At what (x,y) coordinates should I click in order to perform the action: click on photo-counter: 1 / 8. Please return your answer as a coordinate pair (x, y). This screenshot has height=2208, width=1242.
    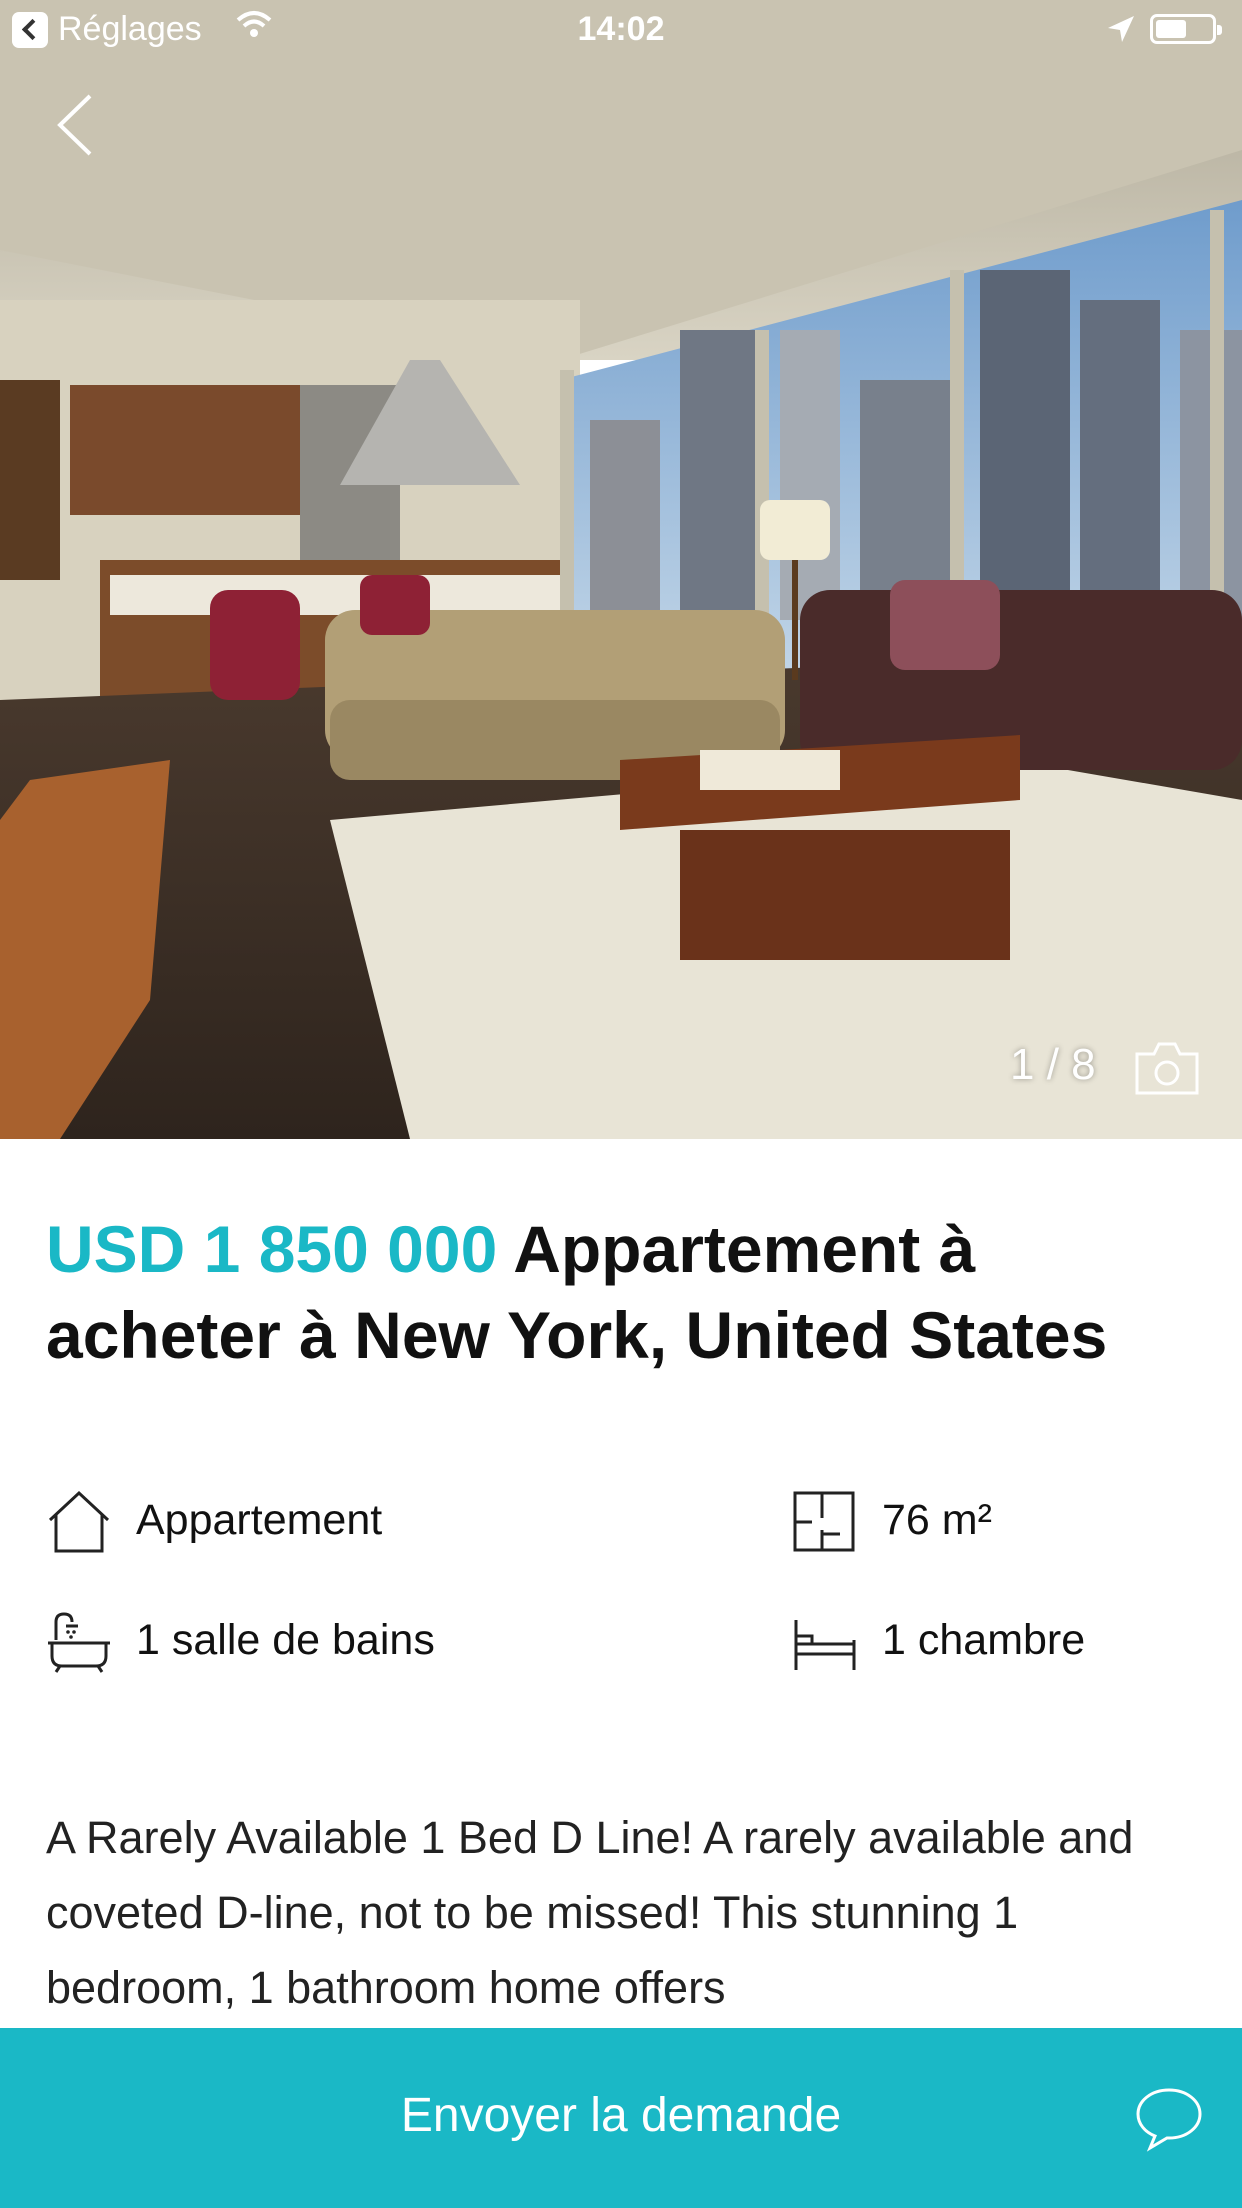
    Looking at the image, I should click on (1053, 1064).